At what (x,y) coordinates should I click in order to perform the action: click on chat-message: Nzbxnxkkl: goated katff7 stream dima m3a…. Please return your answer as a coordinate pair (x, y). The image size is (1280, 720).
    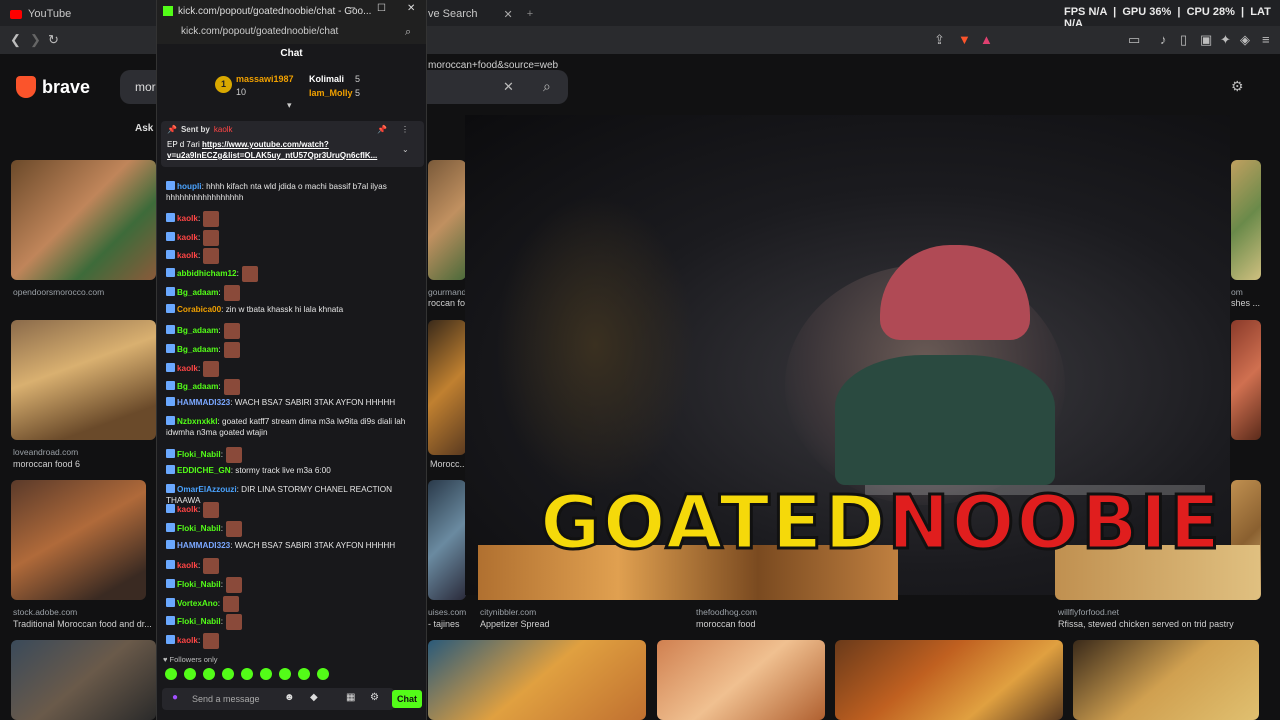
    Looking at the image, I should click on (293, 427).